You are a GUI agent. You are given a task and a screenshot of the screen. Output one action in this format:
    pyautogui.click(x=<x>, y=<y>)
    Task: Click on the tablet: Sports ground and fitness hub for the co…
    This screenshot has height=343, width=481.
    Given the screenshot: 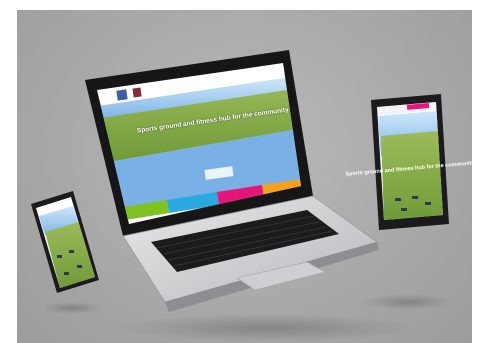 What is the action you would take?
    pyautogui.click(x=408, y=162)
    